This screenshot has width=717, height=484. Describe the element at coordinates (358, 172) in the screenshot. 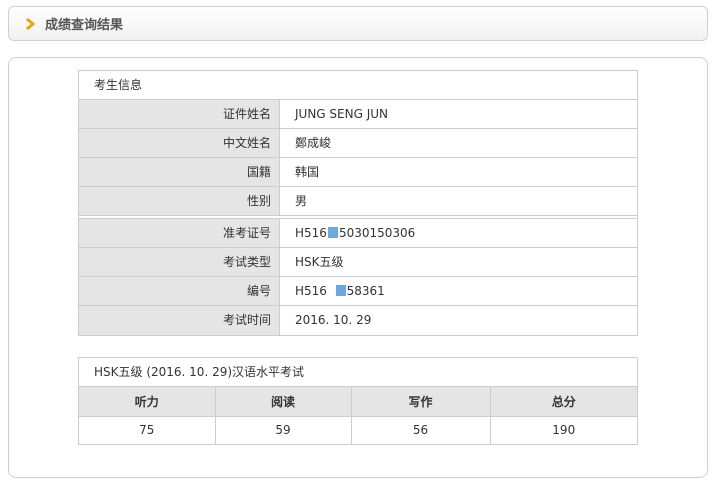

I see `info-row-nationality: 国籍 韩国` at that location.